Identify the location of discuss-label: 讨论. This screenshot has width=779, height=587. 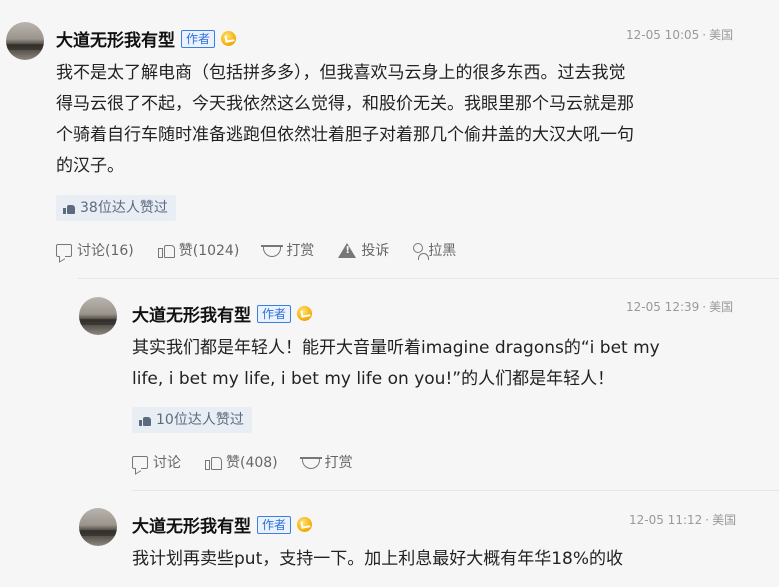
(167, 463).